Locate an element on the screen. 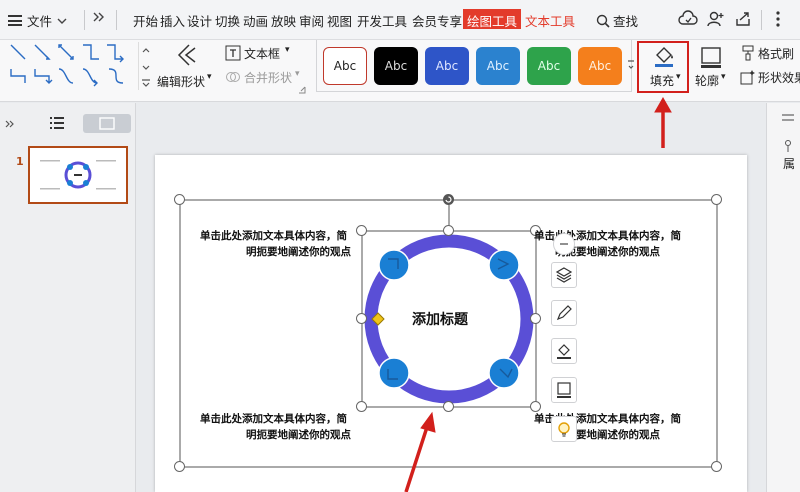 The width and height of the screenshot is (800, 492). style-swatch-green: Abc is located at coordinates (549, 66).